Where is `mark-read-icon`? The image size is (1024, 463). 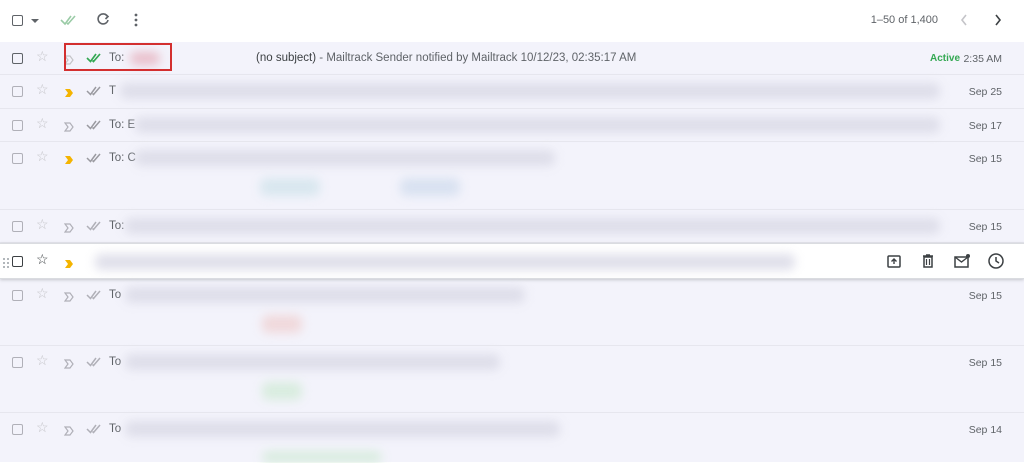
mark-read-icon is located at coordinates (70, 20).